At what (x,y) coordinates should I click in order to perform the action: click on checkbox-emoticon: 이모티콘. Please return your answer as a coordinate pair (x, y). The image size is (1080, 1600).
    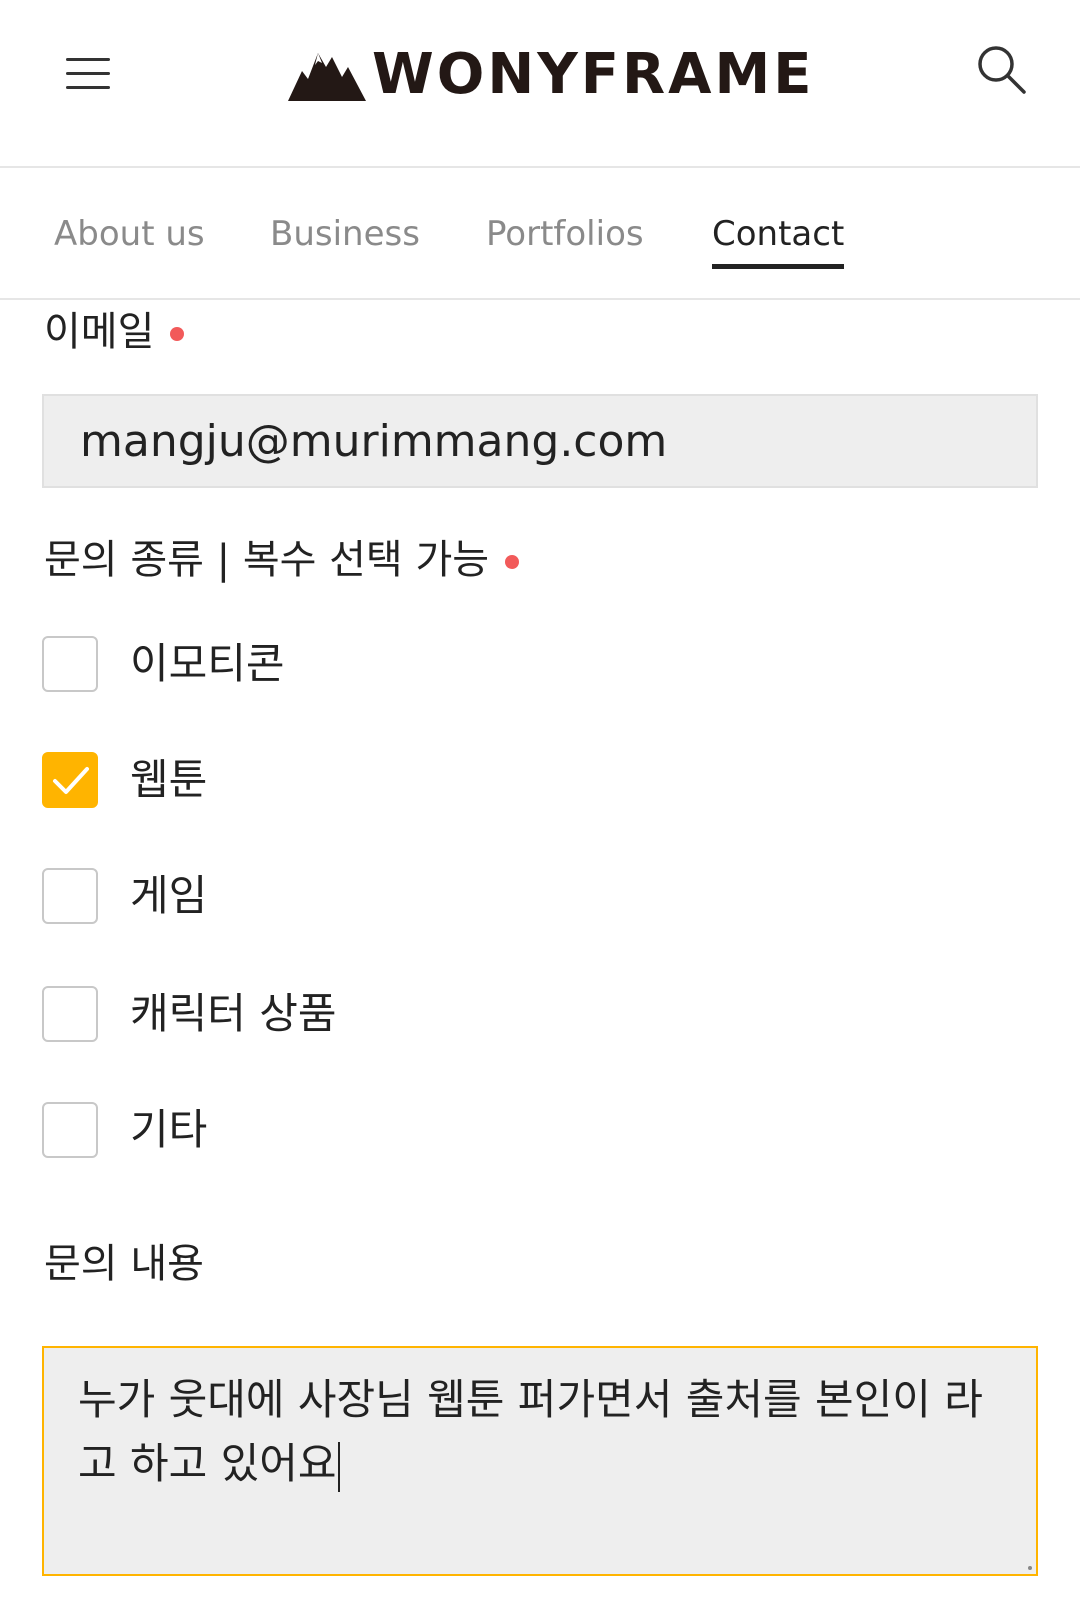
    Looking at the image, I should click on (163, 664).